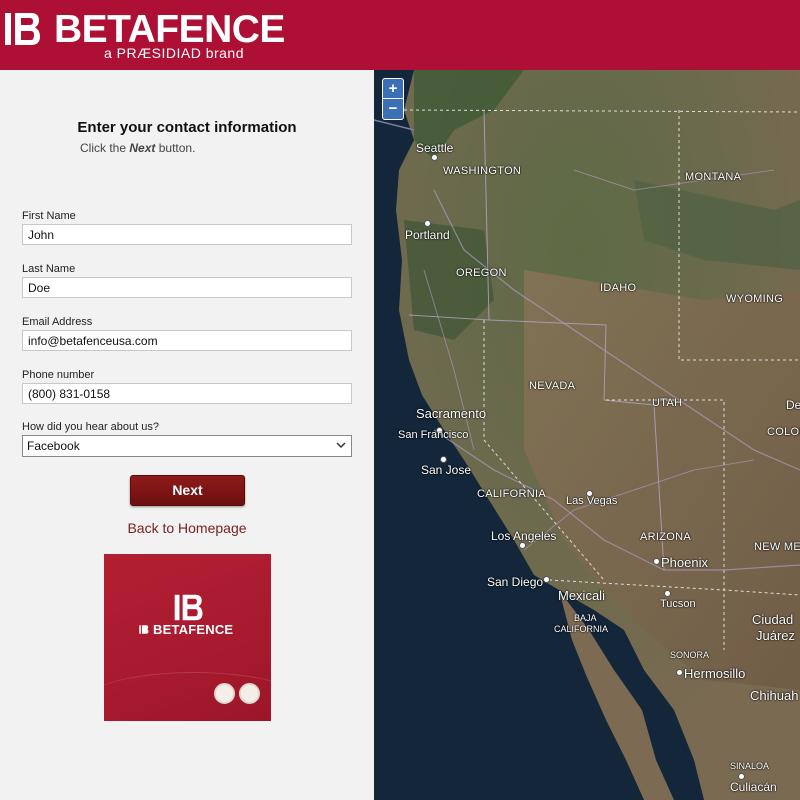 This screenshot has height=800, width=800. I want to click on chevron-down-icon, so click(341, 445).